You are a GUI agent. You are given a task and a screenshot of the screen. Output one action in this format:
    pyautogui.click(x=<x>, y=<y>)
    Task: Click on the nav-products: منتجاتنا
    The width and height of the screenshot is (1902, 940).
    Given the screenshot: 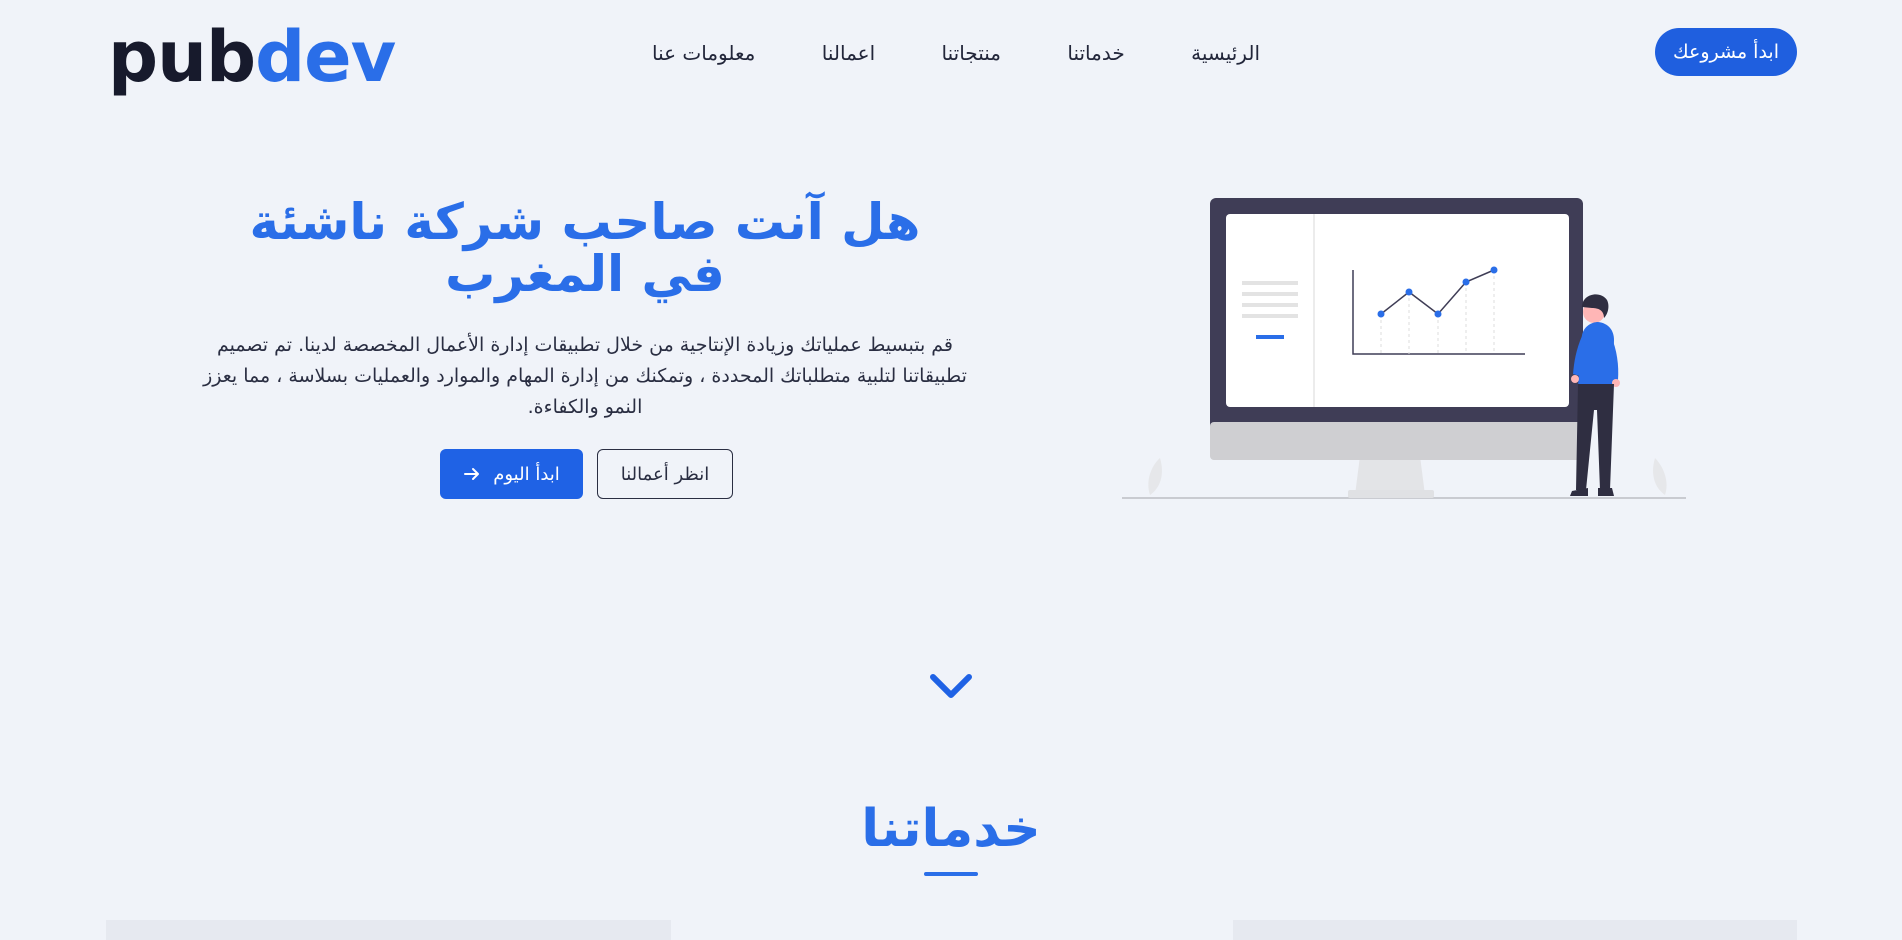 What is the action you would take?
    pyautogui.click(x=971, y=53)
    